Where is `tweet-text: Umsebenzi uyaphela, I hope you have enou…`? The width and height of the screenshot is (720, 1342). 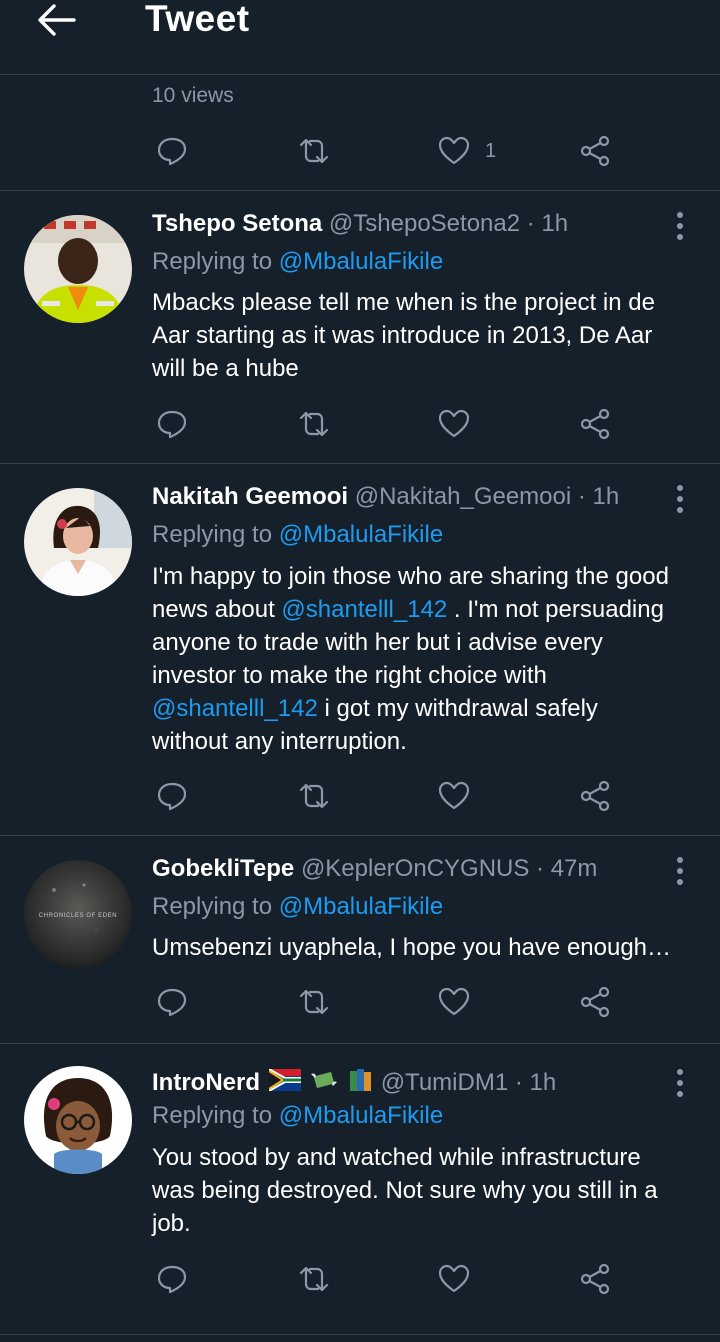
tweet-text: Umsebenzi uyaphela, I hope you have enou… is located at coordinates (424, 947).